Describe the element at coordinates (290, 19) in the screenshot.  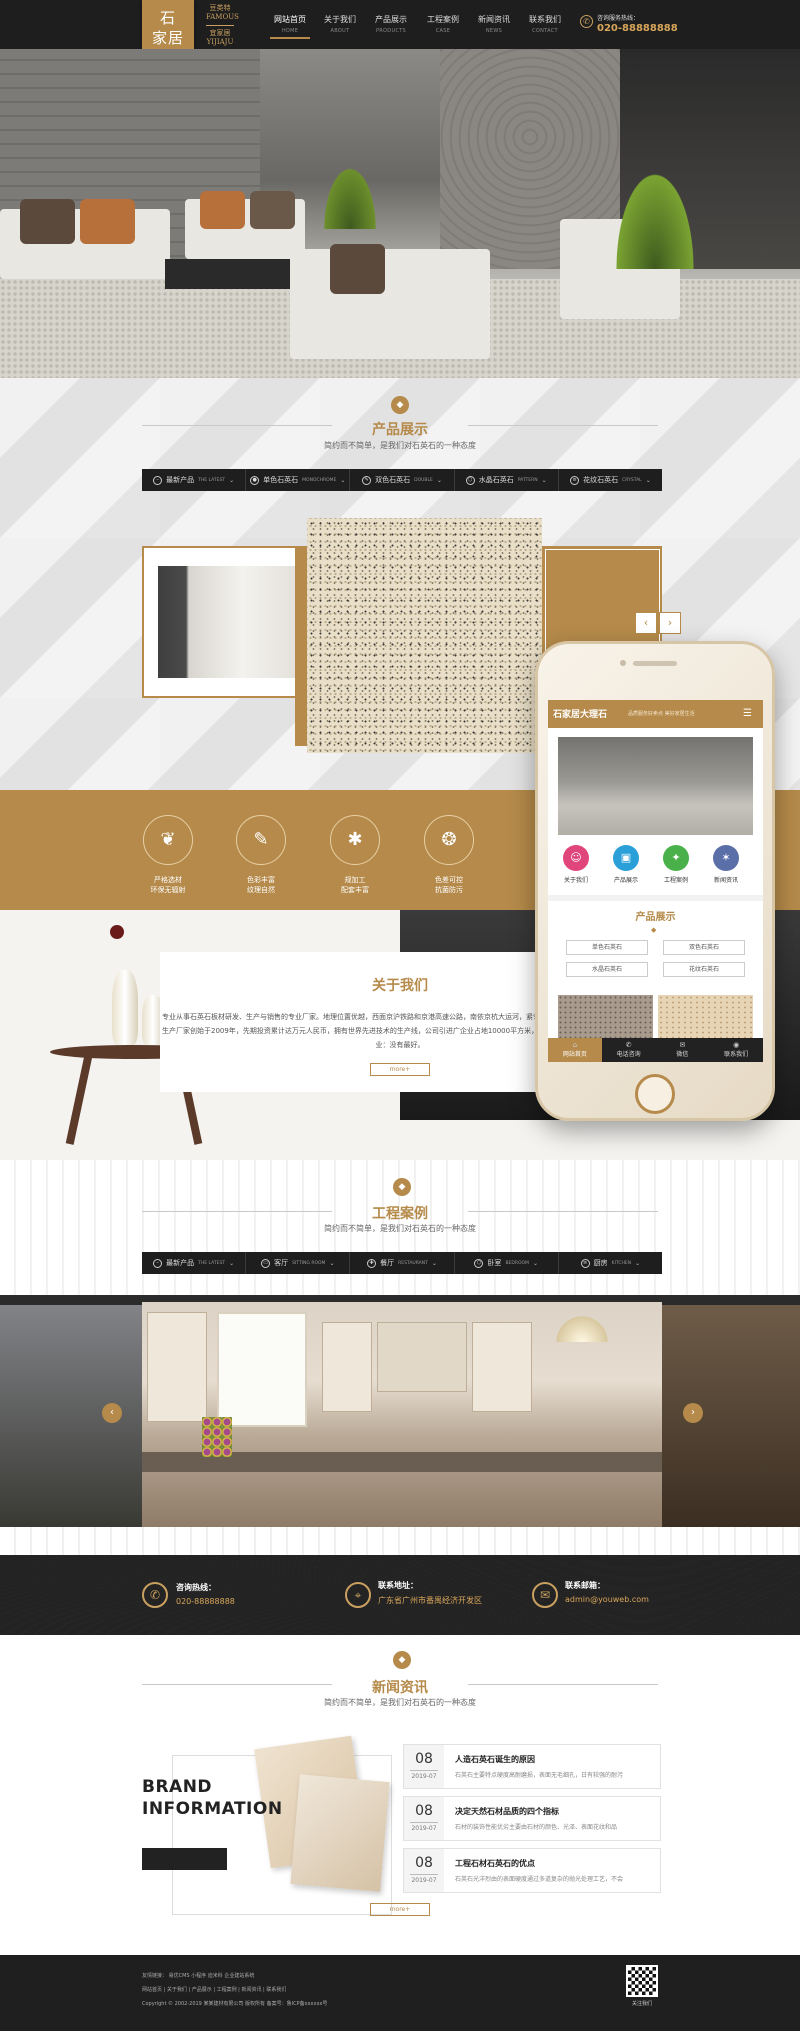
I see `nav-label: 网站首页` at that location.